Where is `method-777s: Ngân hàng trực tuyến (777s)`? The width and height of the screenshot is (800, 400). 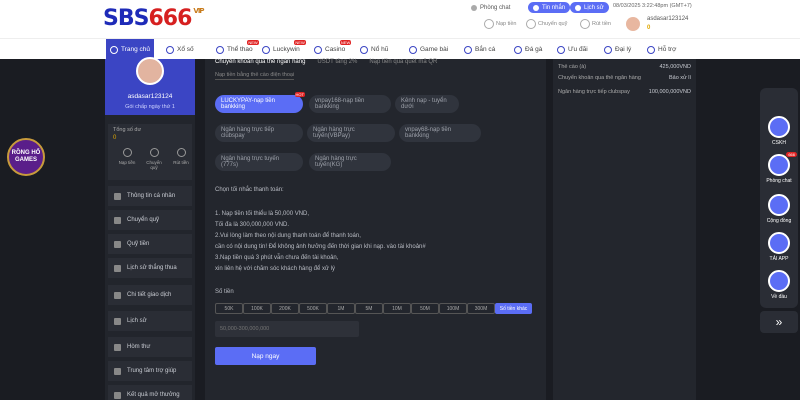 method-777s: Ngân hàng trực tuyến (777s) is located at coordinates (259, 162).